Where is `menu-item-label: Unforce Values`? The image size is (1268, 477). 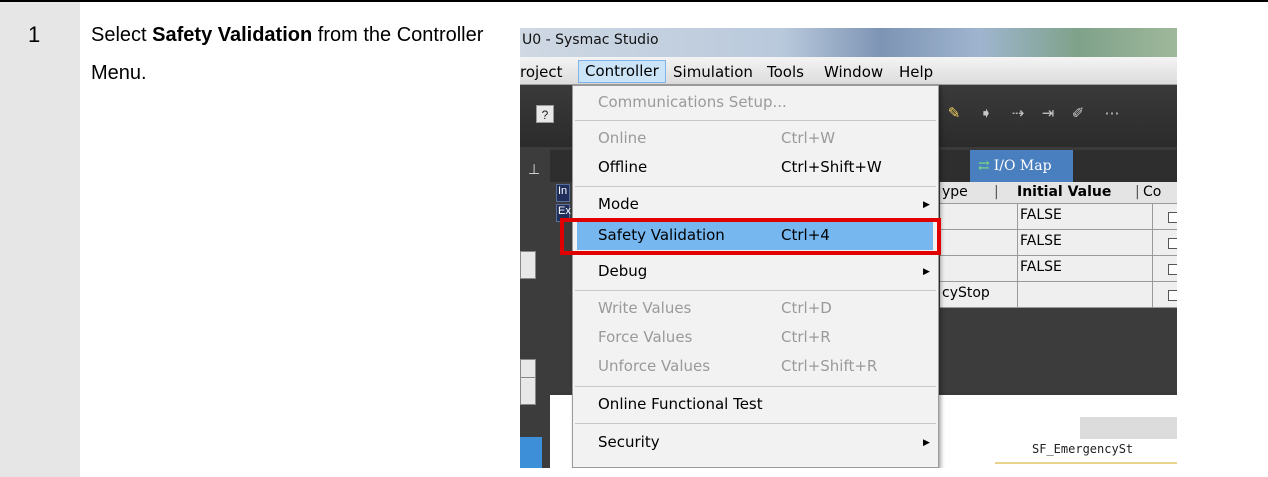 menu-item-label: Unforce Values is located at coordinates (654, 366).